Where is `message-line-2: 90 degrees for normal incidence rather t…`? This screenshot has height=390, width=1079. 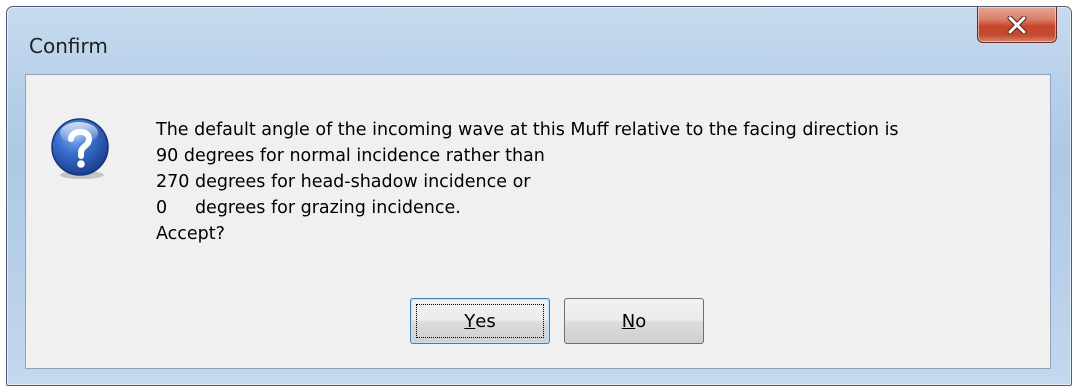
message-line-2: 90 degrees for normal incidence rather t… is located at coordinates (350, 156).